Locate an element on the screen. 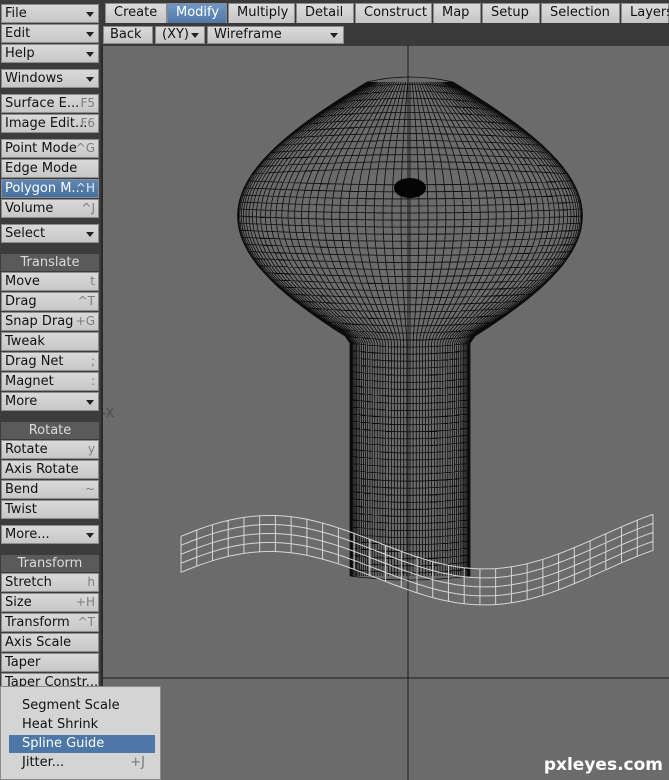  watermark-text: pxleyes.com is located at coordinates (603, 765).